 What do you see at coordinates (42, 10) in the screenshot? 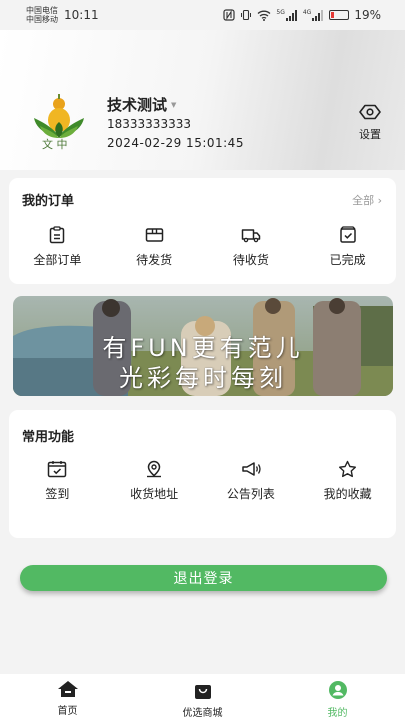
I see `carrier-1: 中国电信` at bounding box center [42, 10].